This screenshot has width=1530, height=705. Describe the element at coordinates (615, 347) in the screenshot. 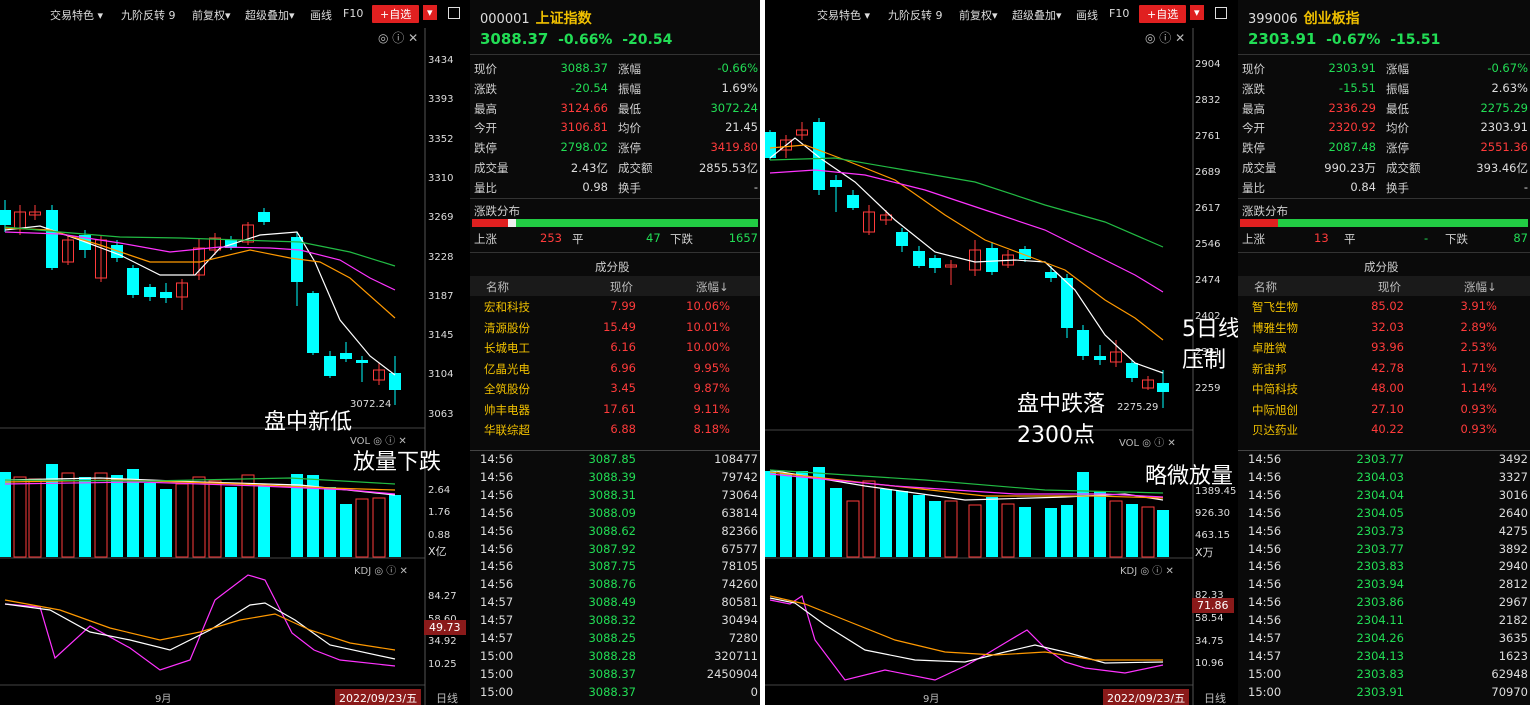

I see `component-row: 长城电工 6.16 10.00%` at that location.